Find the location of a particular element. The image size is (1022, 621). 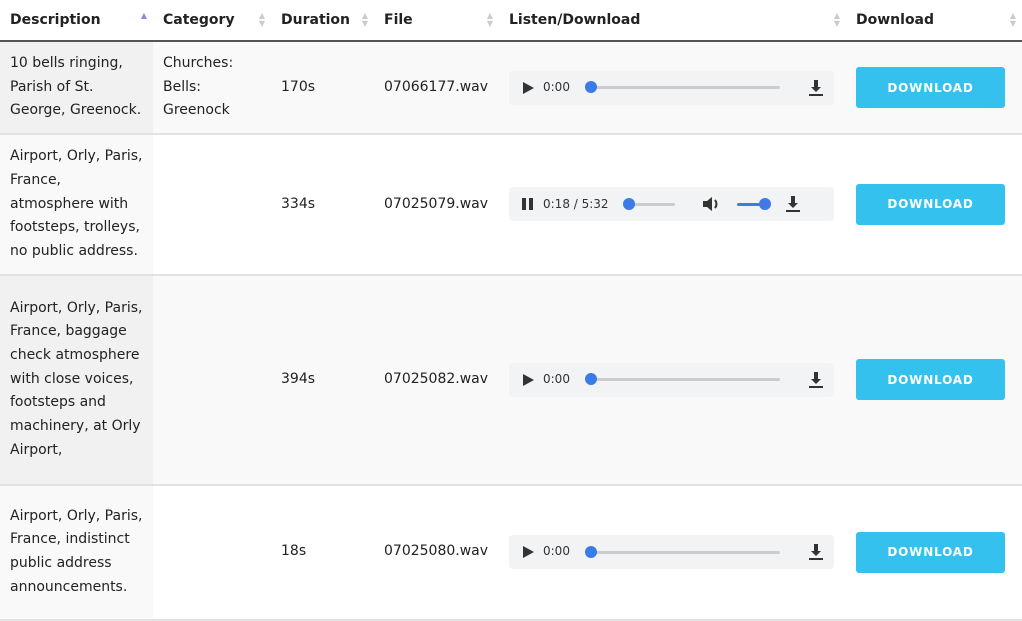

duration-cell: 394s is located at coordinates (322, 380).